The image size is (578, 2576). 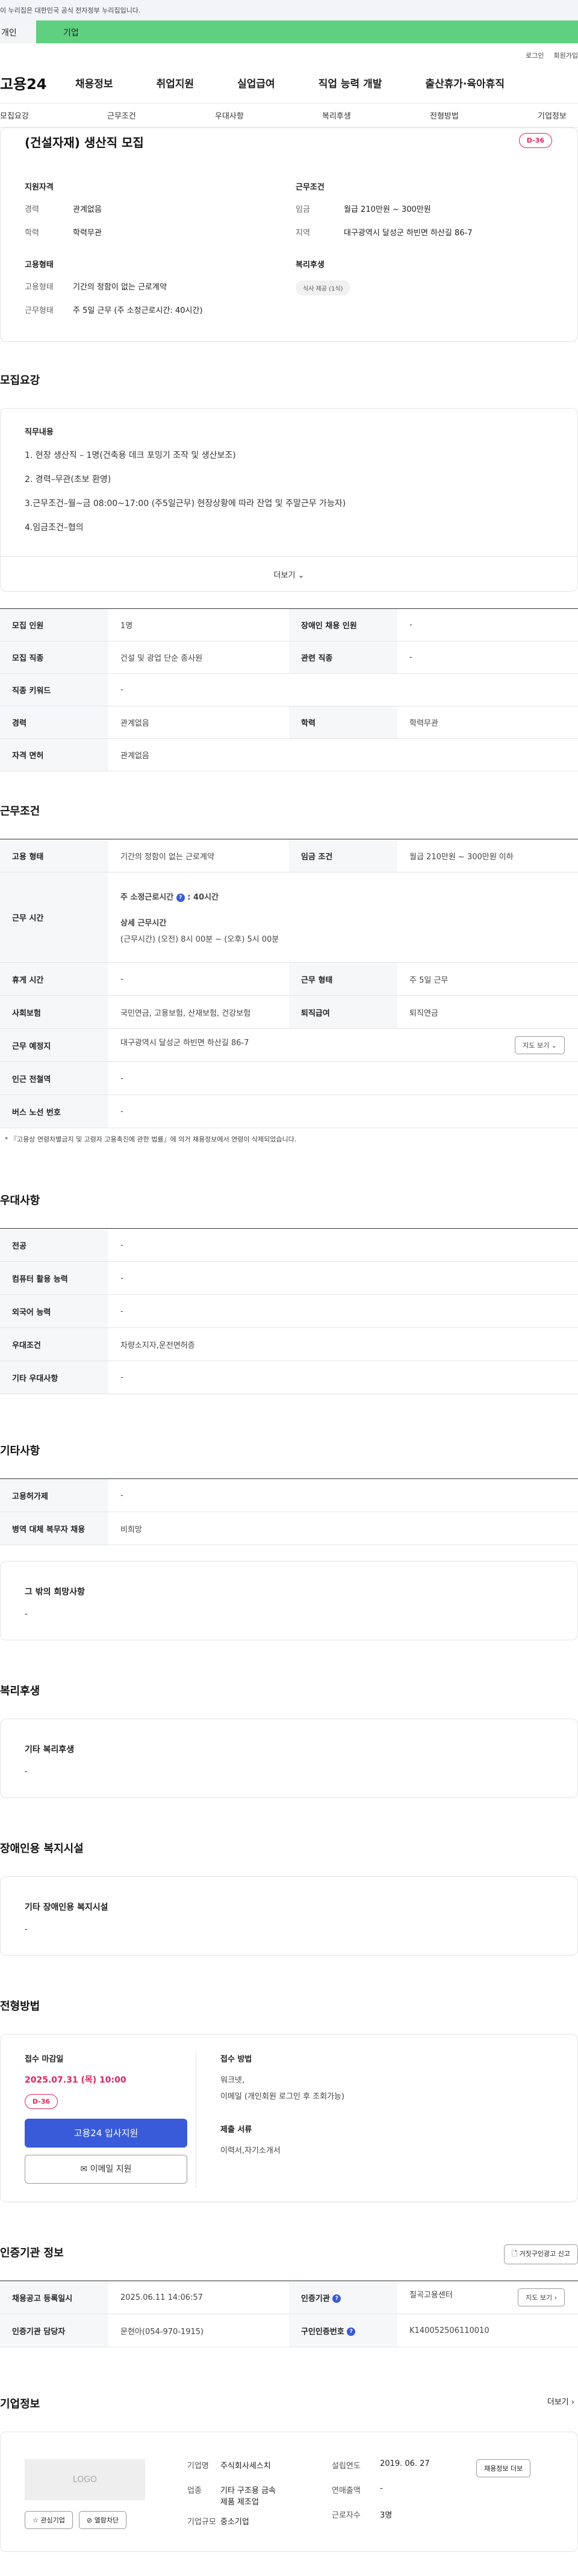 I want to click on summary-value: 기간의 정함이 없는 근로계약, so click(x=120, y=287).